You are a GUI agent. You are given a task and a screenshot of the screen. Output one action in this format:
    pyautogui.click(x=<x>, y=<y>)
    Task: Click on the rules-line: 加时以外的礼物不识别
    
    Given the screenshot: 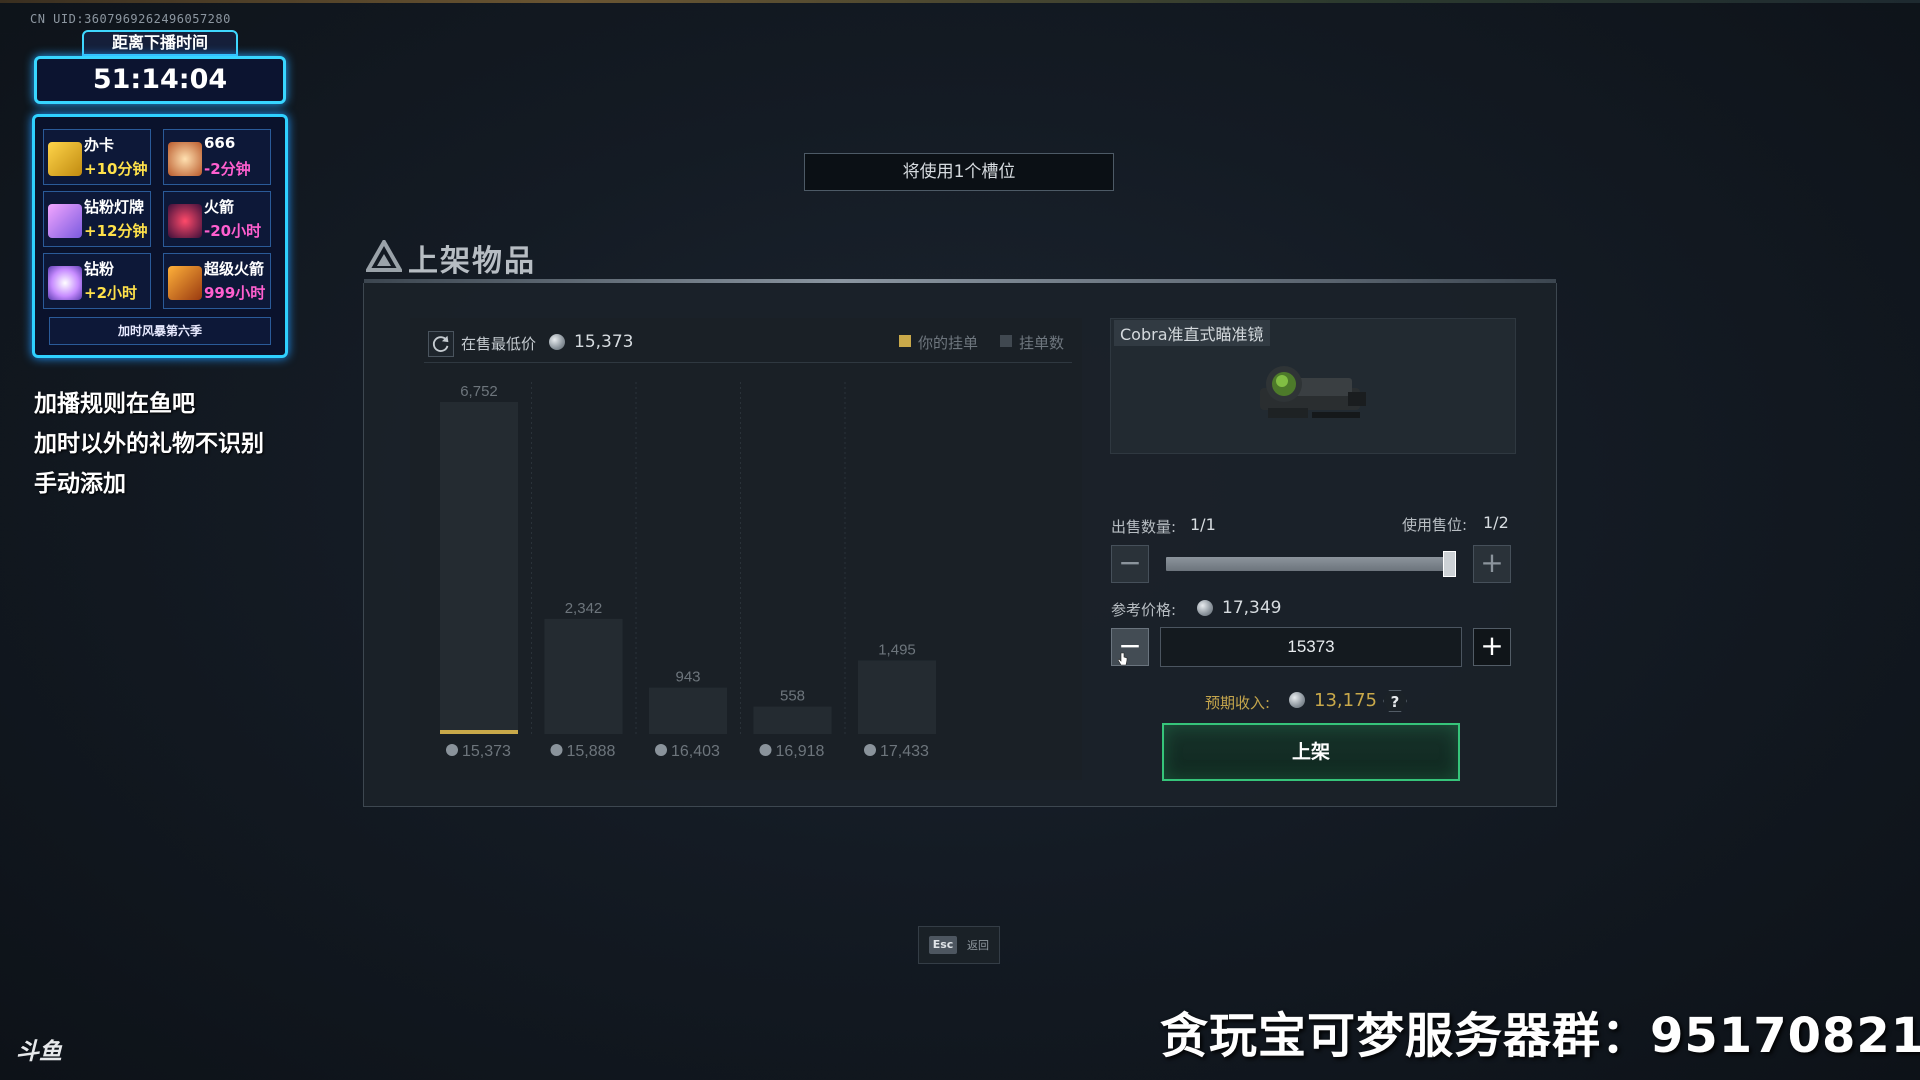 What is the action you would take?
    pyautogui.click(x=149, y=444)
    